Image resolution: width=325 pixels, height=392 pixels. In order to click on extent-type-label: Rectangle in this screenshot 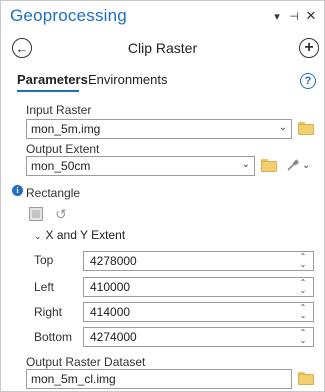, I will do `click(53, 193)`.